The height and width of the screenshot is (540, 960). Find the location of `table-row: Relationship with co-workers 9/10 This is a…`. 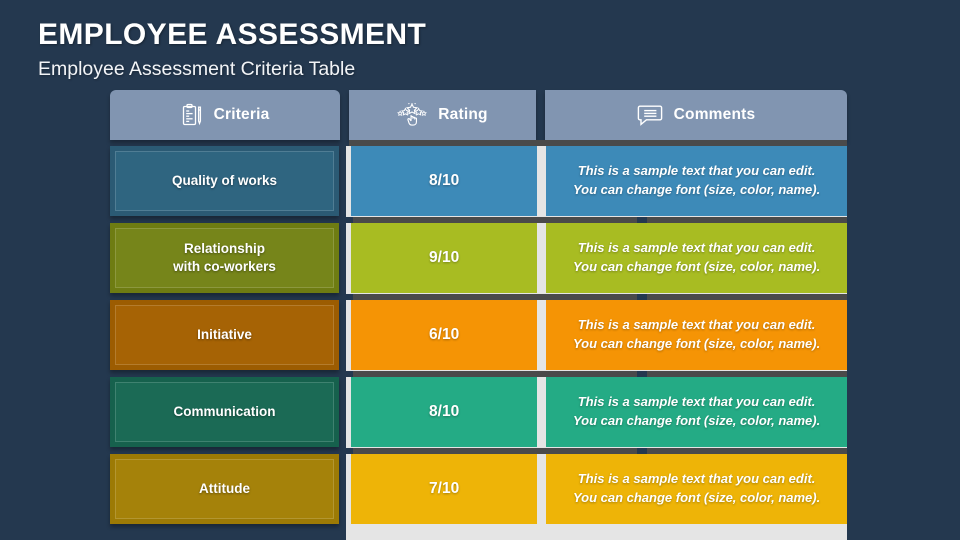

table-row: Relationship with co-workers 9/10 This is a… is located at coordinates (478, 261).